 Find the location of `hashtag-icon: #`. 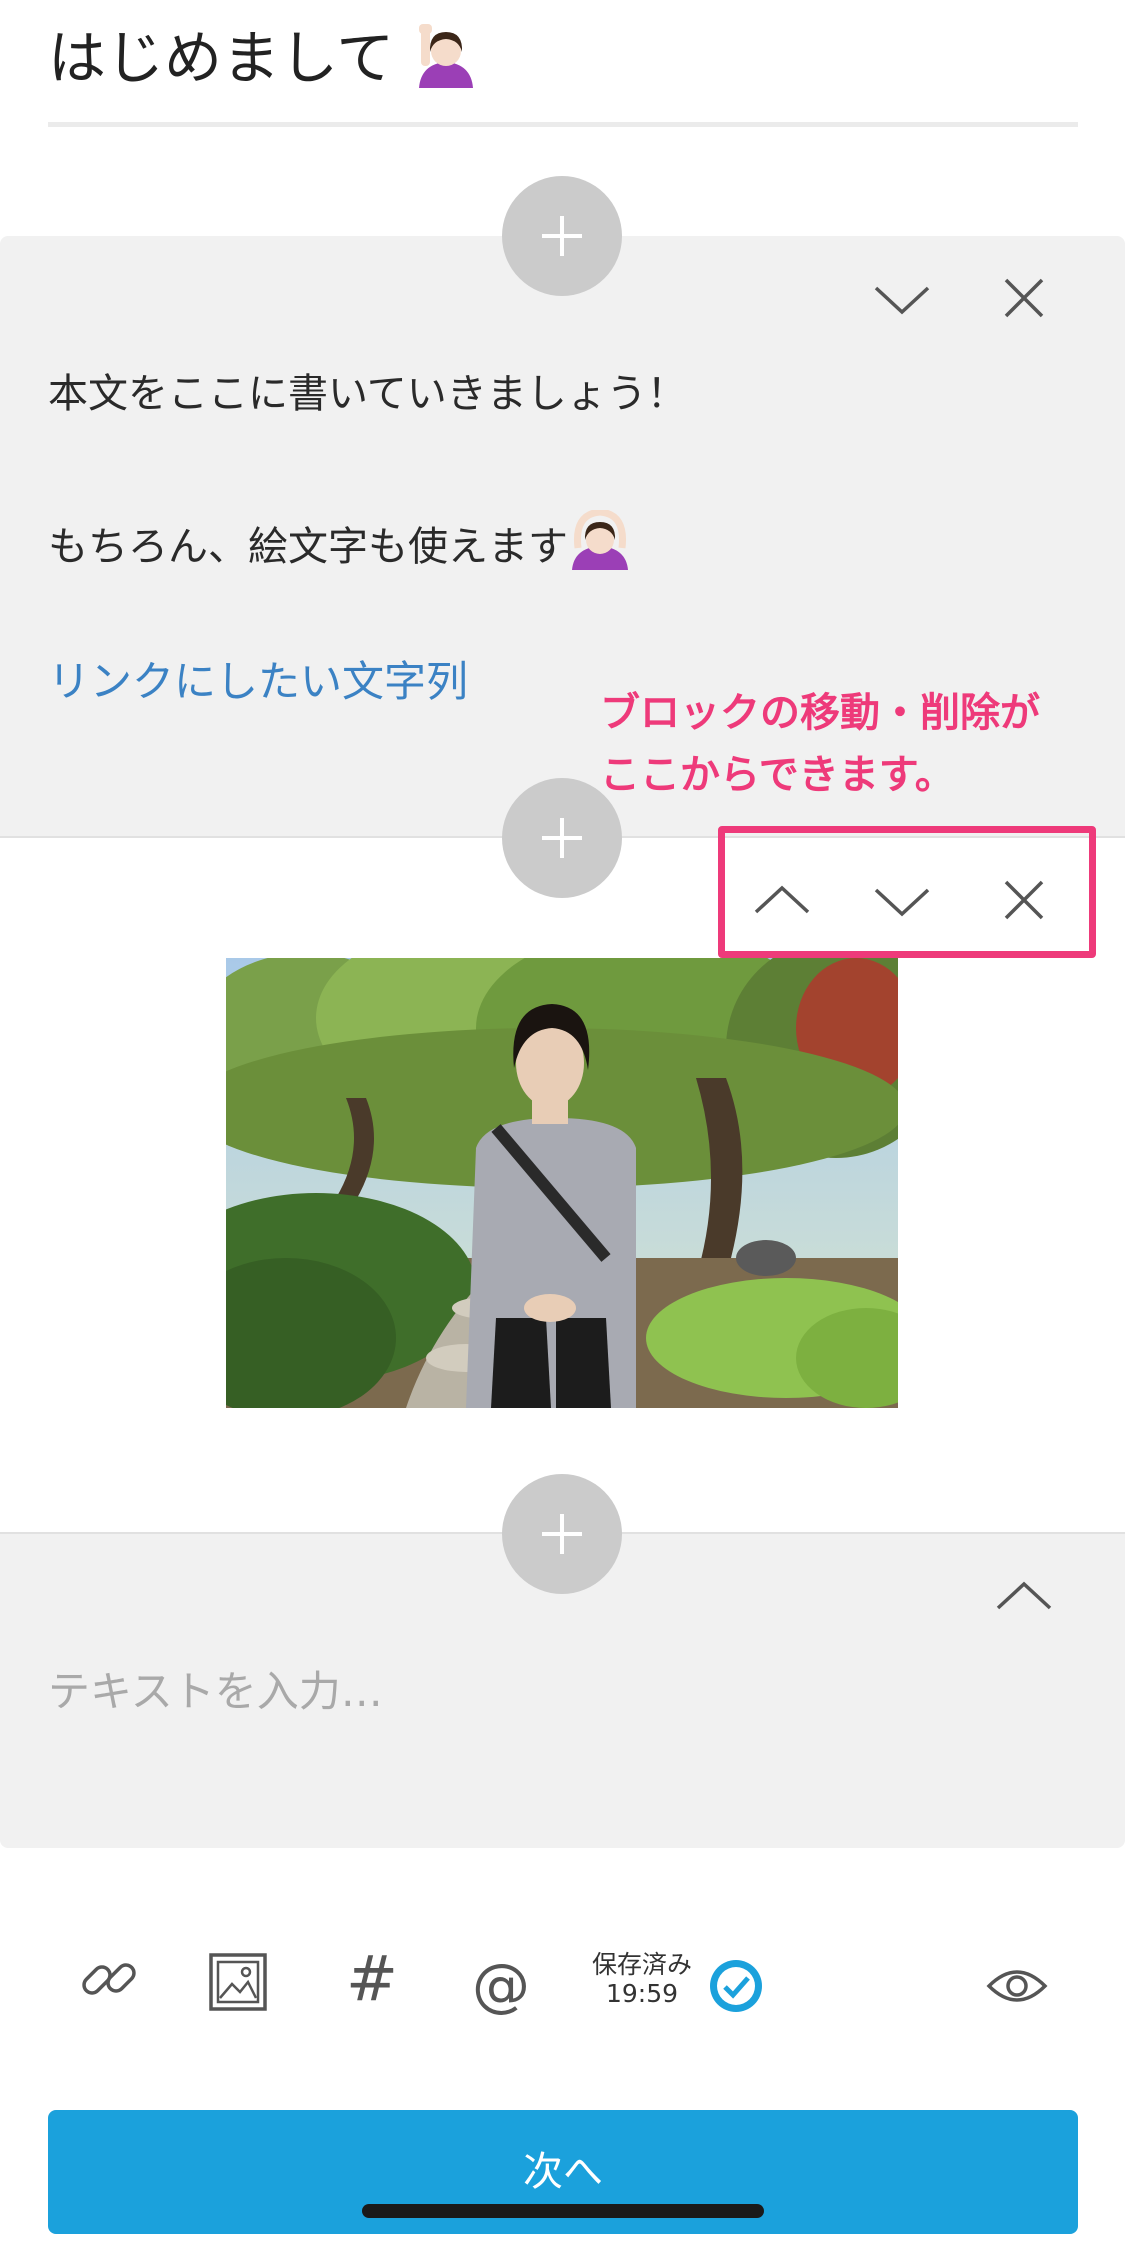

hashtag-icon: # is located at coordinates (372, 1979).